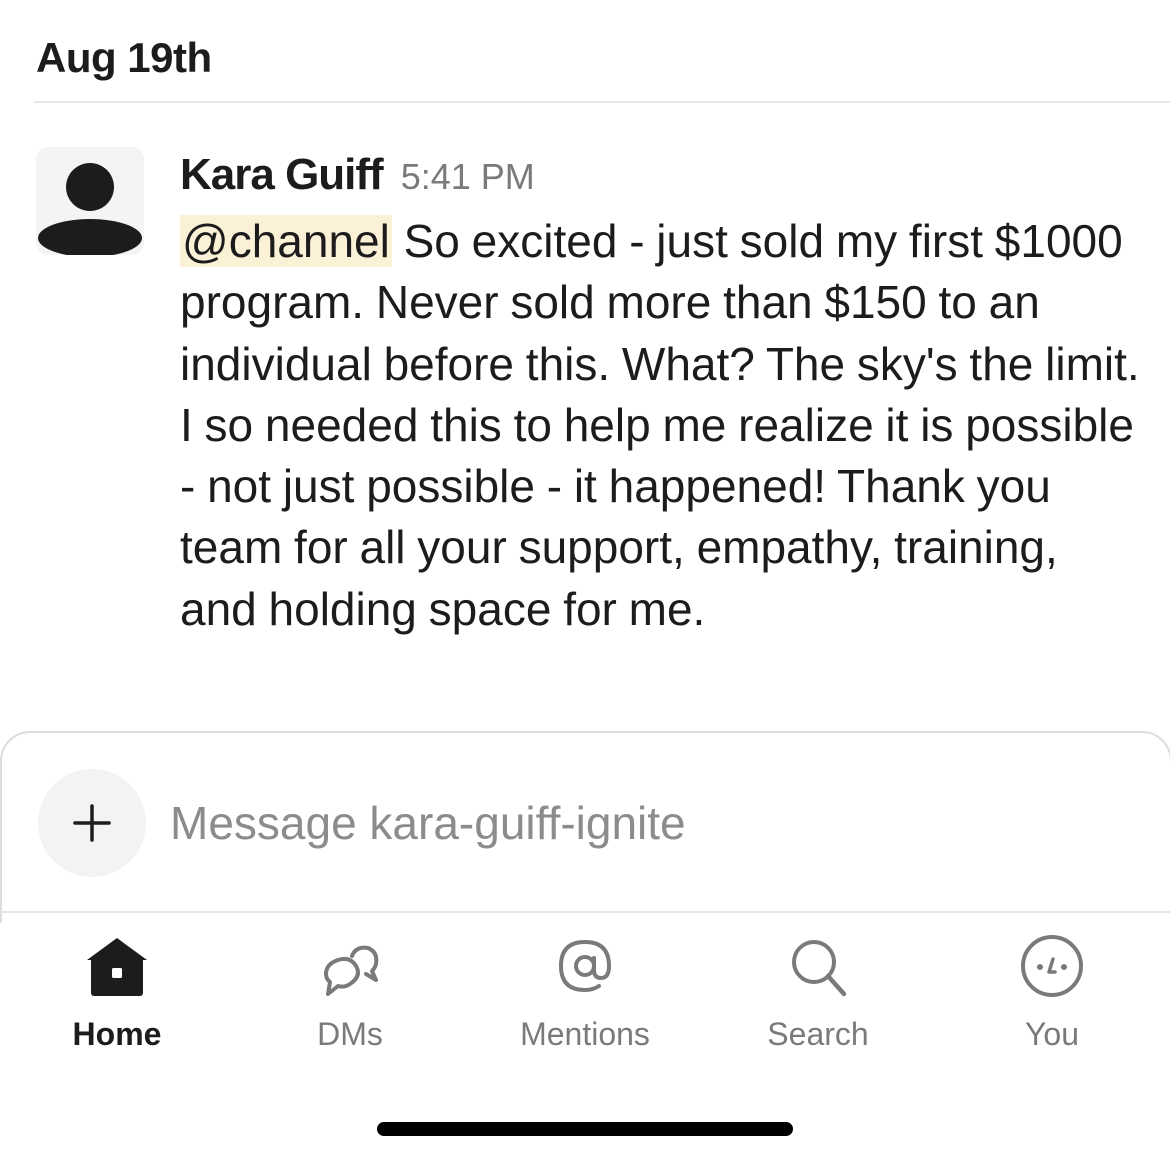  I want to click on tab-you: You, so click(1052, 993).